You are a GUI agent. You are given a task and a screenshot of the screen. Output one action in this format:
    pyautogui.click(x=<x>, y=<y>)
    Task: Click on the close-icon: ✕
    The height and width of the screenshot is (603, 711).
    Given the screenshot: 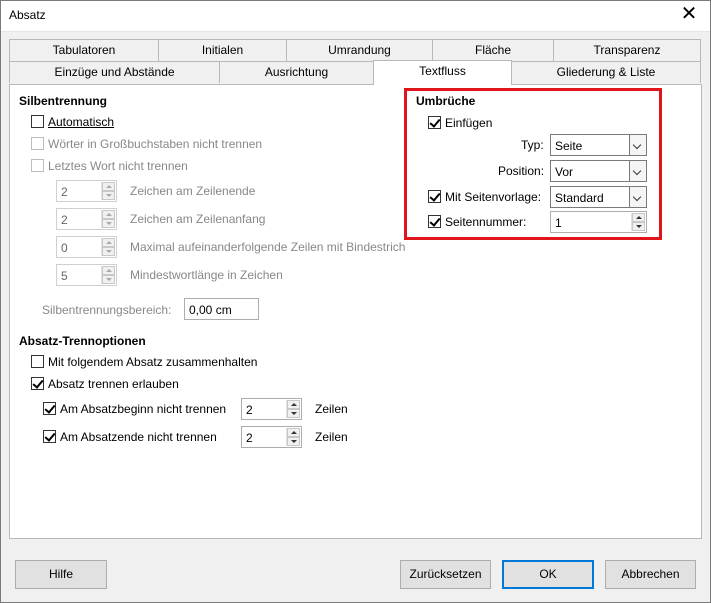 What is the action you would take?
    pyautogui.click(x=689, y=14)
    